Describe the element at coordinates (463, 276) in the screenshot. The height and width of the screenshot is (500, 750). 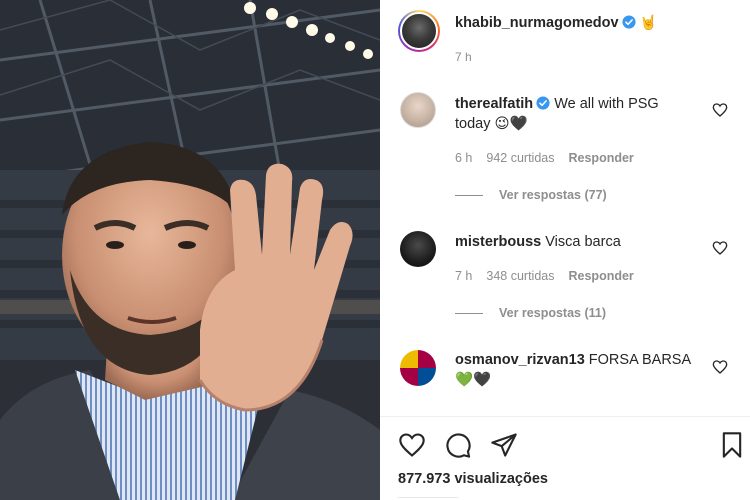
I see `comment-time: 7 h` at that location.